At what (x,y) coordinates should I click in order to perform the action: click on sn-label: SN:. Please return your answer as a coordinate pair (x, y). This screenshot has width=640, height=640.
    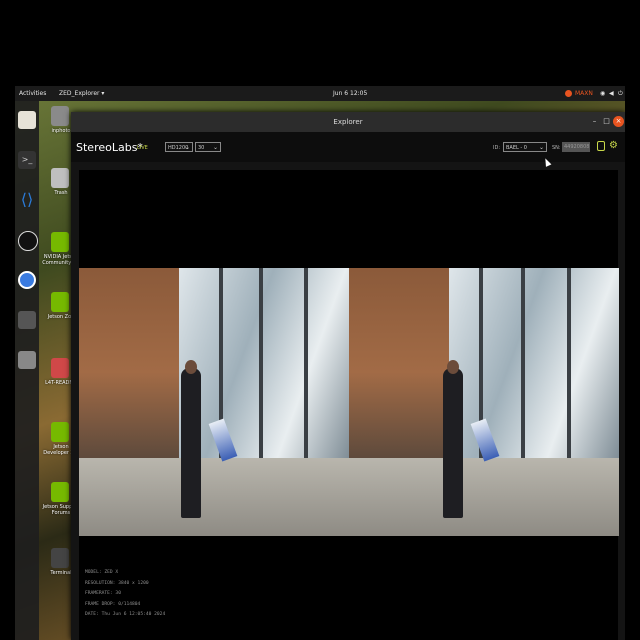
    Looking at the image, I should click on (556, 148).